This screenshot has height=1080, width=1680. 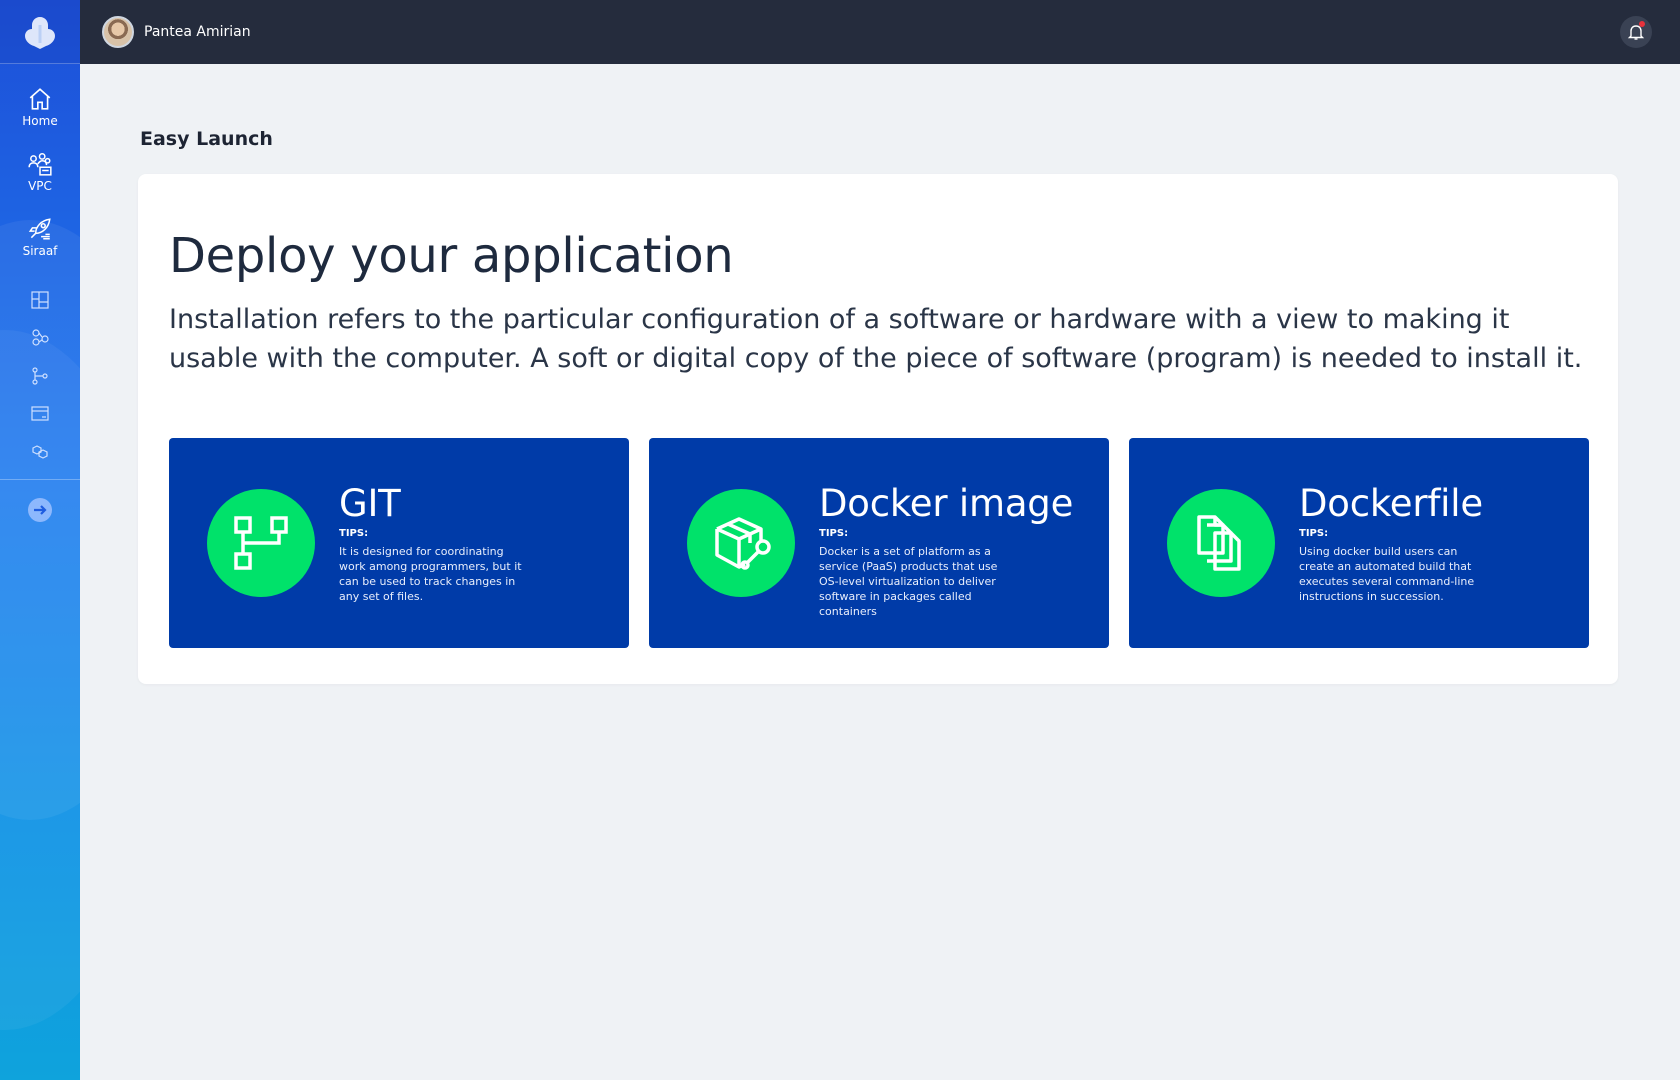 I want to click on sidebar-item-dashboard, so click(x=40, y=300).